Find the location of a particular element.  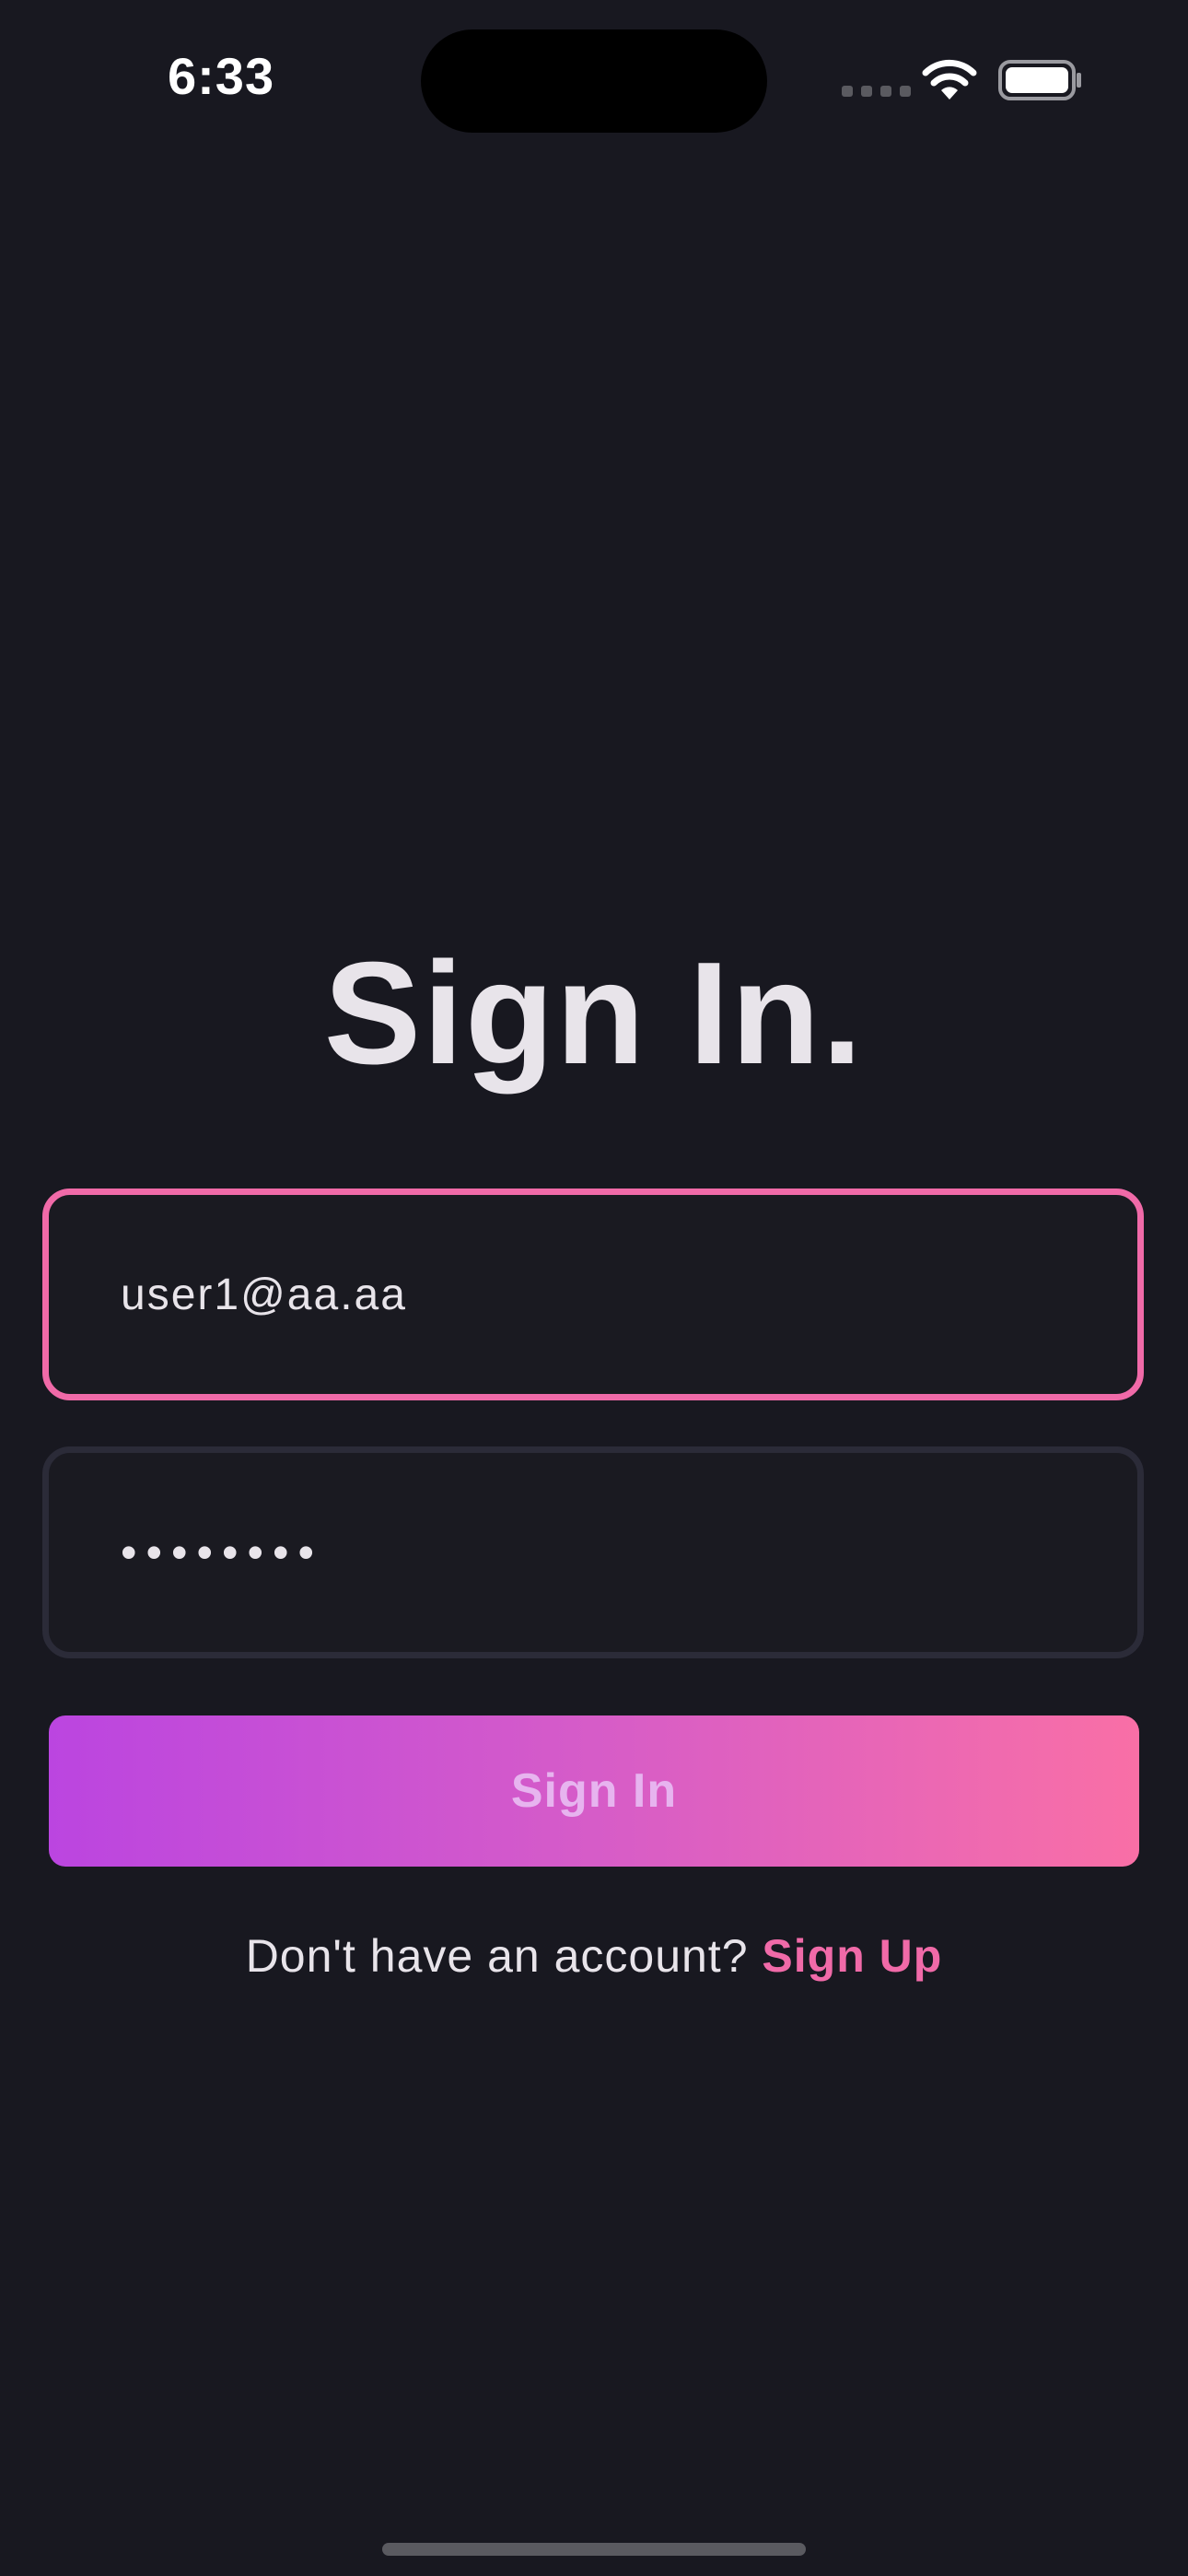

sign-in-button-label: Sign In is located at coordinates (594, 1791).